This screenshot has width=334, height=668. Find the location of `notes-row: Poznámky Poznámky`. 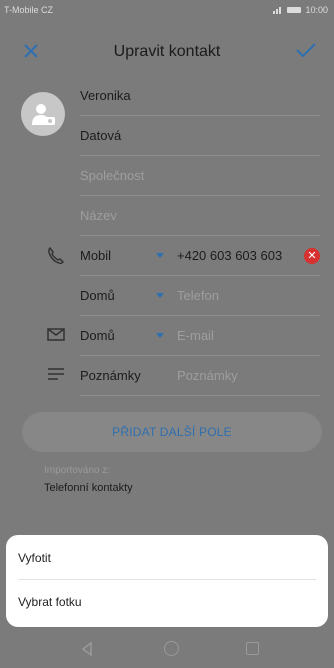

notes-row: Poznámky Poznámky is located at coordinates (200, 376).